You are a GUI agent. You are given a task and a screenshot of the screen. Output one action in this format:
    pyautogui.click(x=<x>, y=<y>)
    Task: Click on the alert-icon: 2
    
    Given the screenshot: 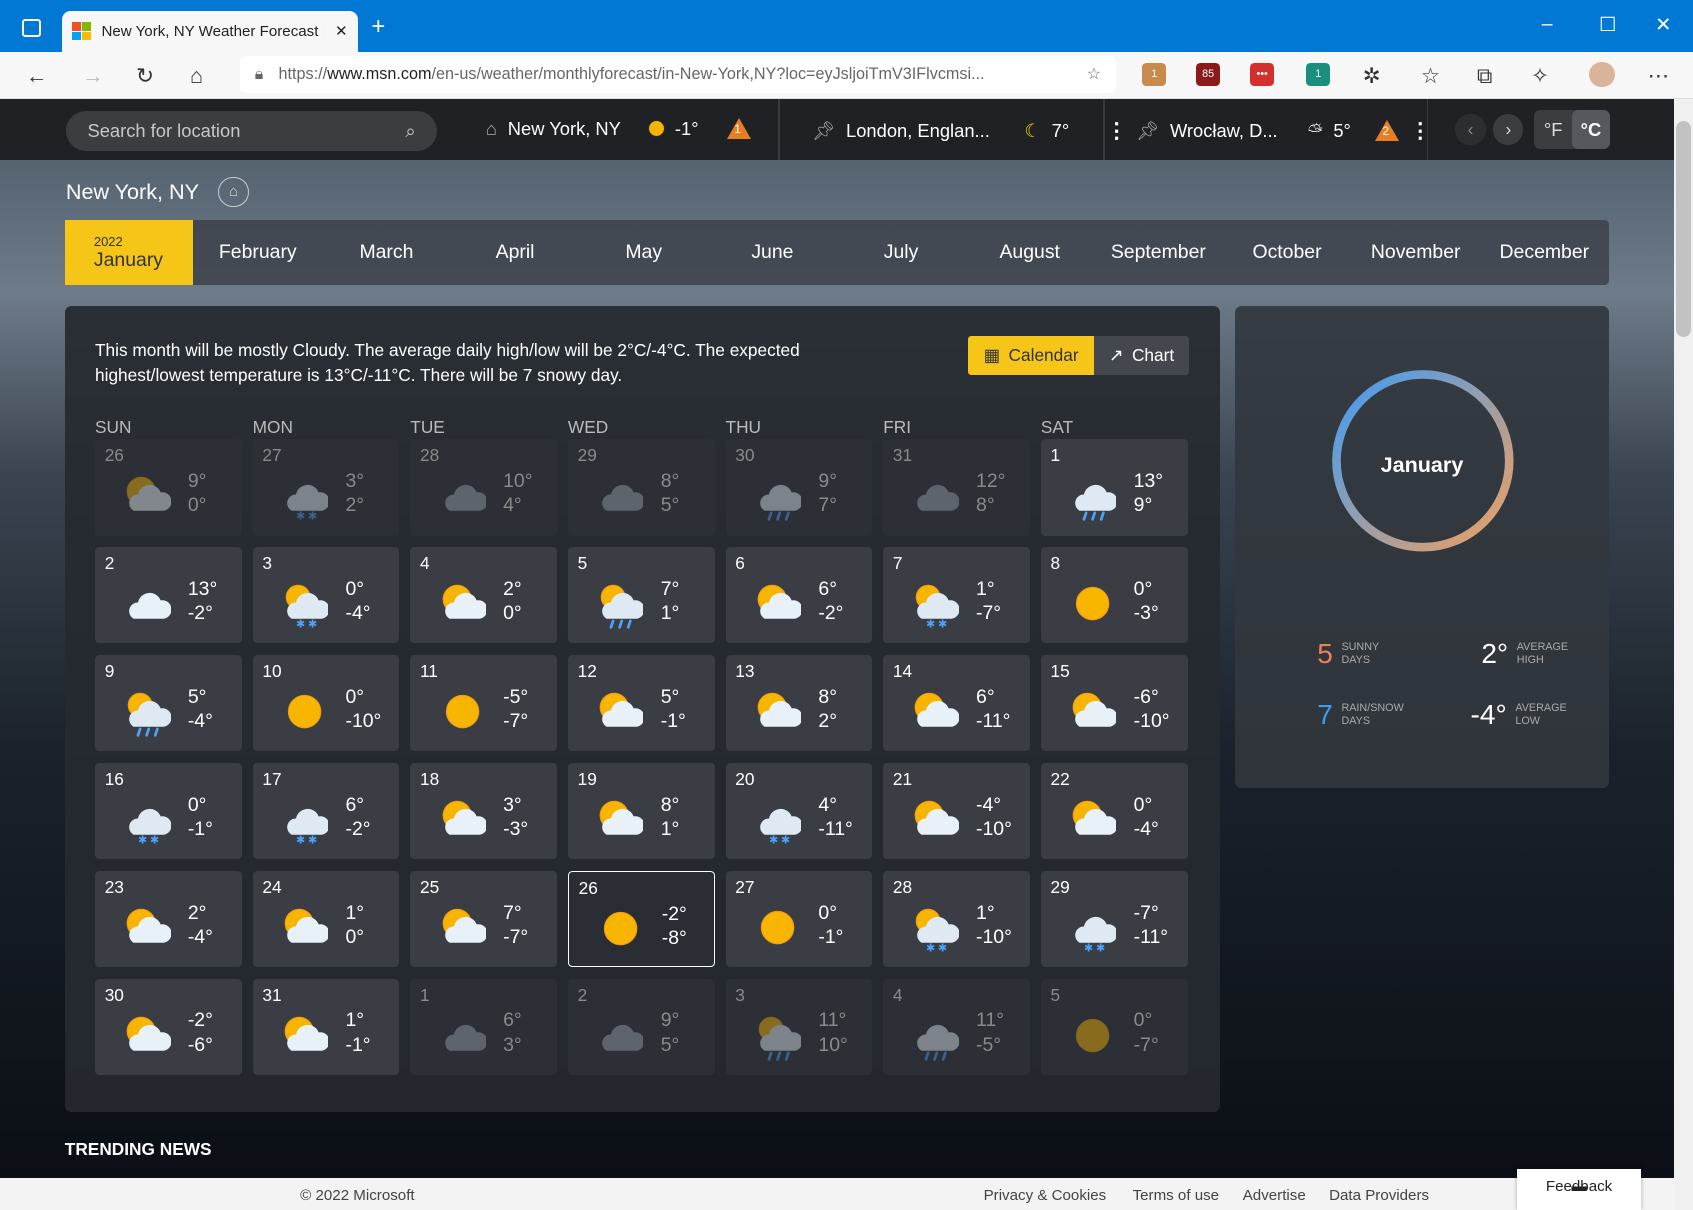 What is the action you would take?
    pyautogui.click(x=1386, y=130)
    